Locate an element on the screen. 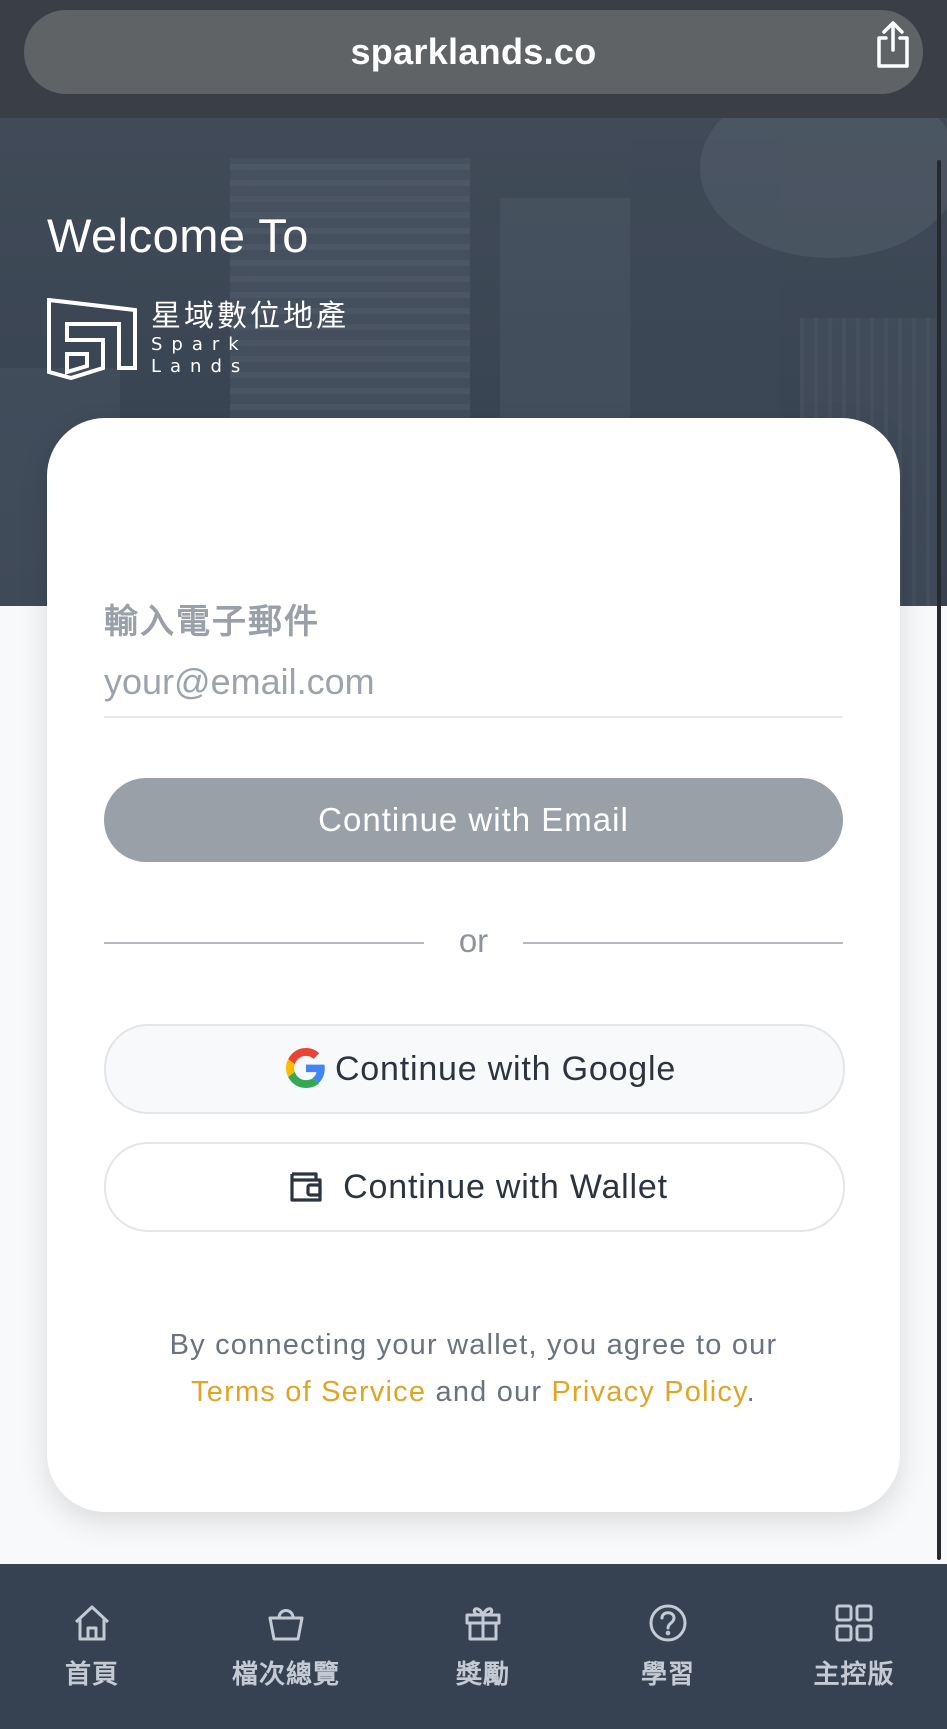 The width and height of the screenshot is (947, 1729). logo-english-text: Spark Lands is located at coordinates (200, 355).